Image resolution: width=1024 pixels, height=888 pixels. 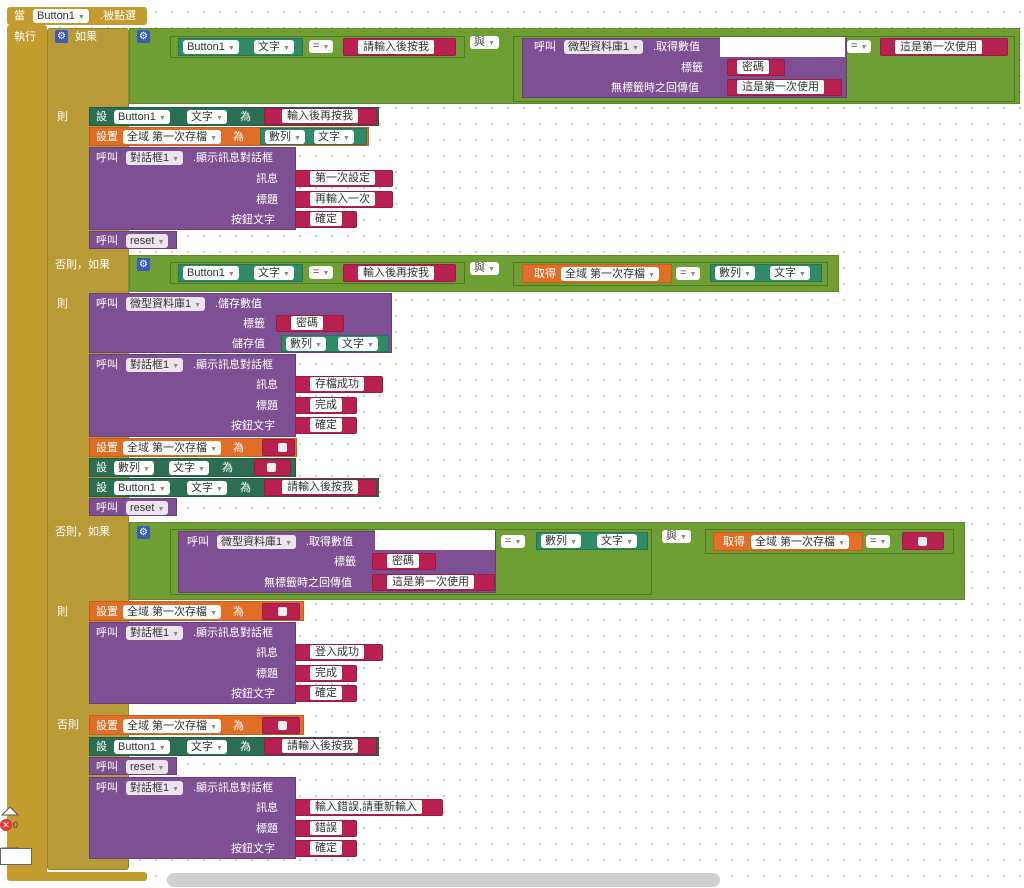 I want to click on text-value: 輸入錯誤,請重新輸入, so click(x=366, y=807).